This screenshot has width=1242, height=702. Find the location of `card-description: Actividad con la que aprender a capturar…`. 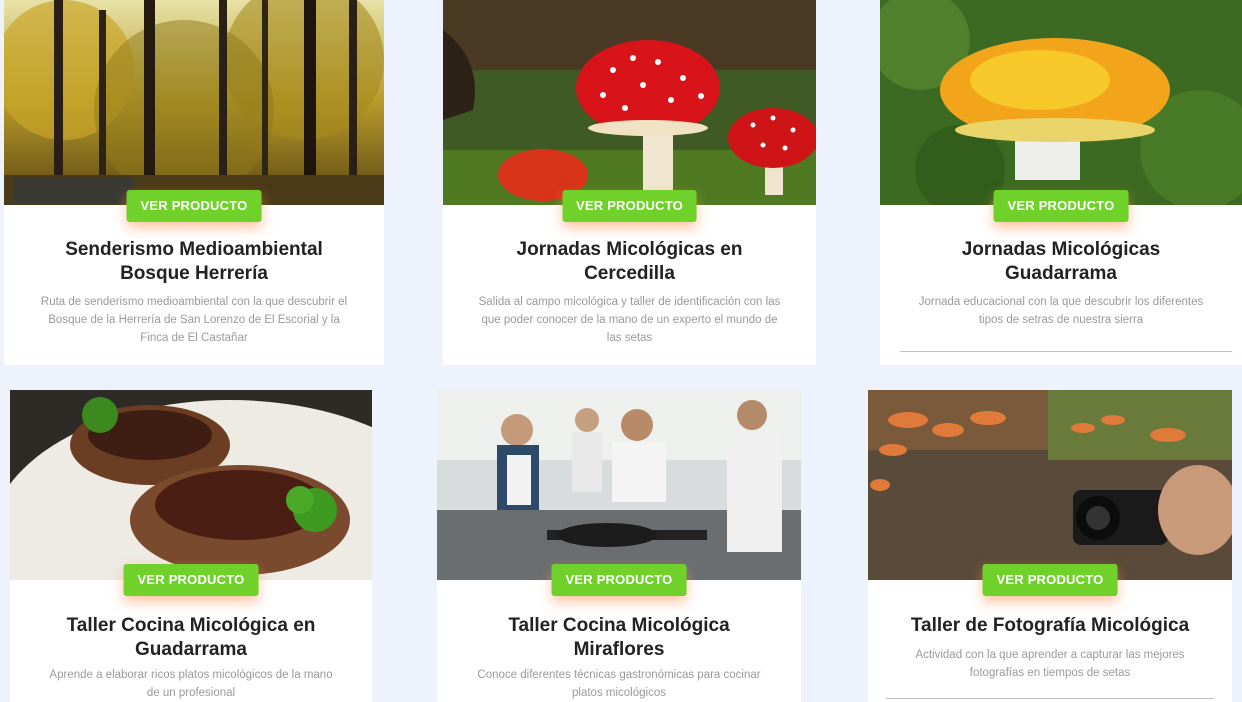

card-description: Actividad con la que aprender a capturar… is located at coordinates (1050, 664).